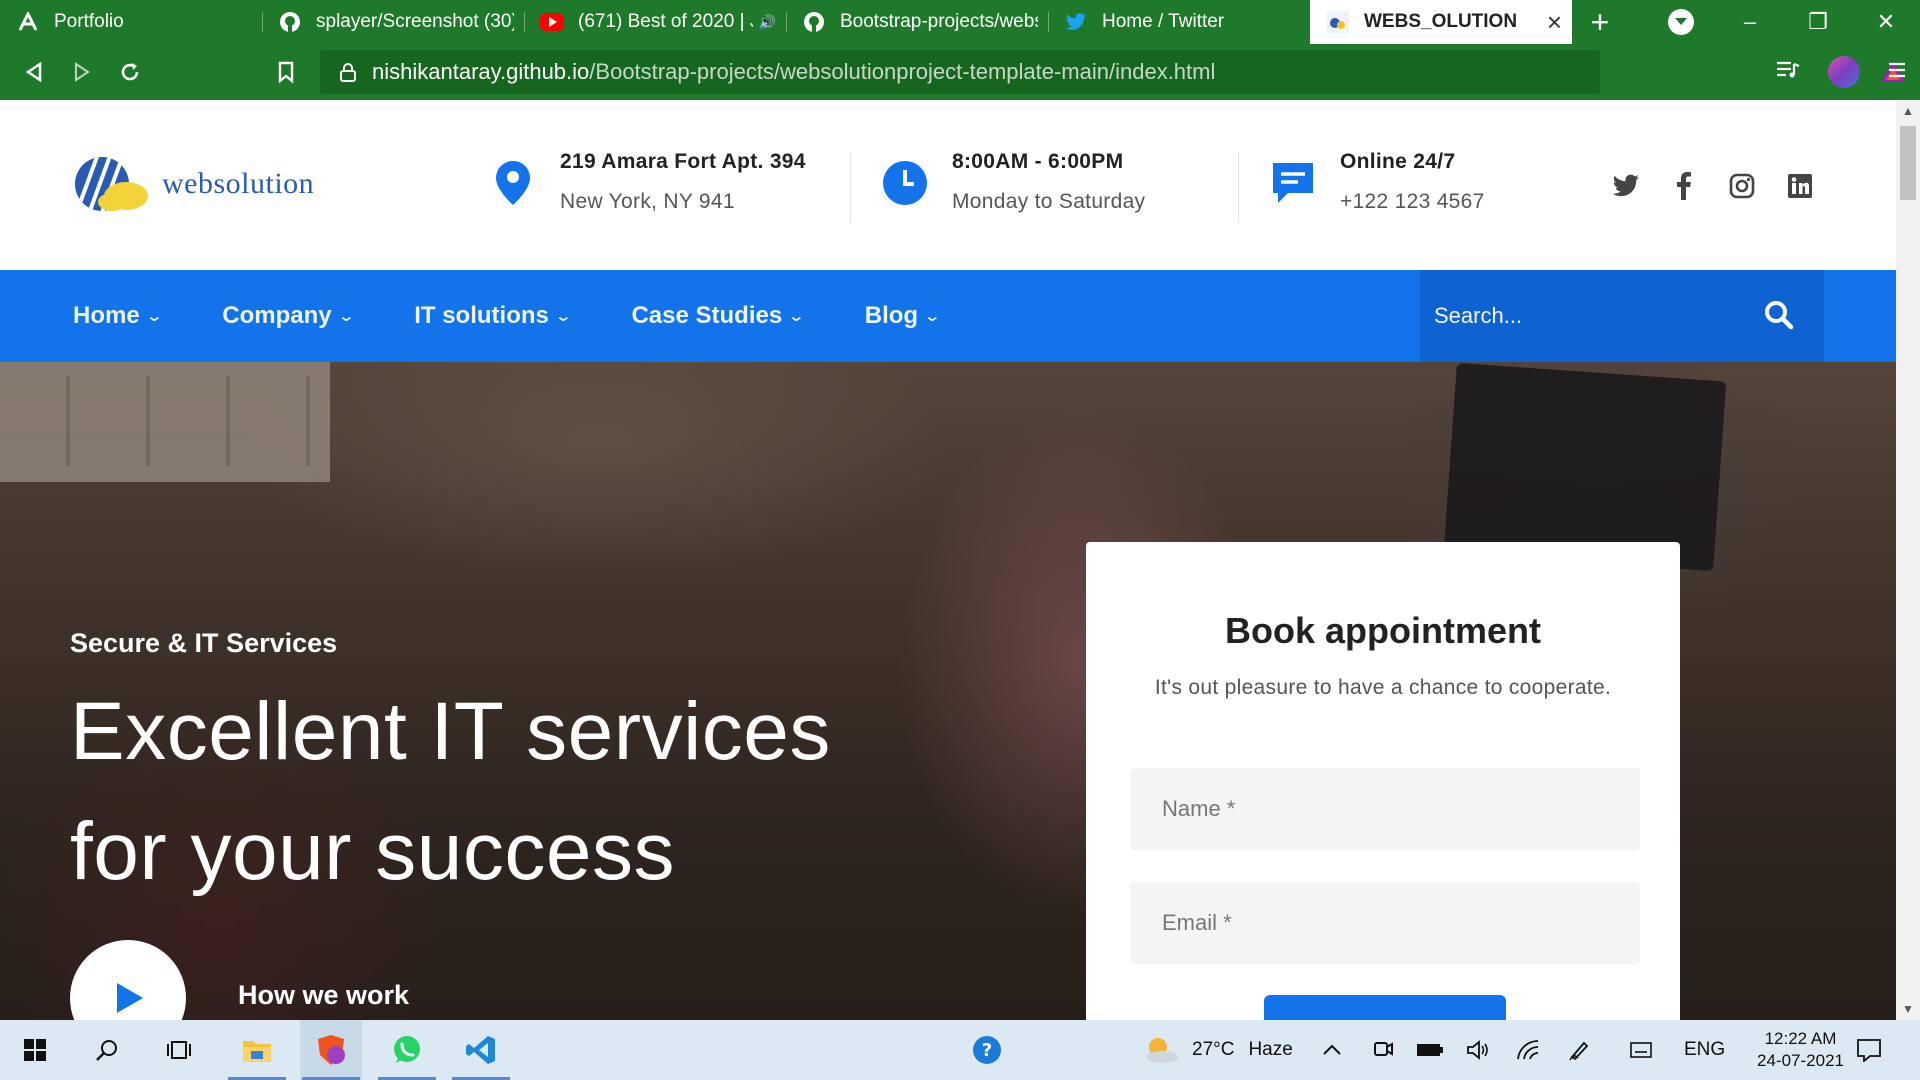  Describe the element at coordinates (348, 72) in the screenshot. I see `lock-icon` at that location.